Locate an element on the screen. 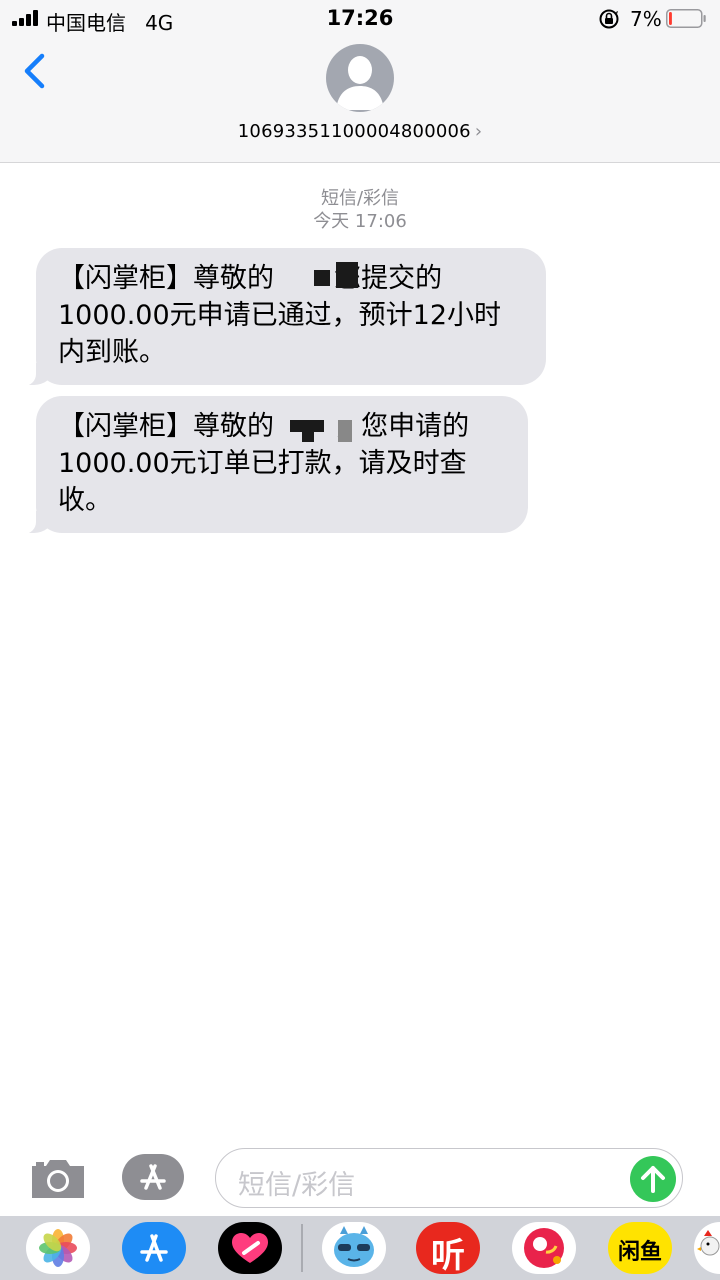 Image resolution: width=720 pixels, height=1280 pixels. battery-icon is located at coordinates (686, 18).